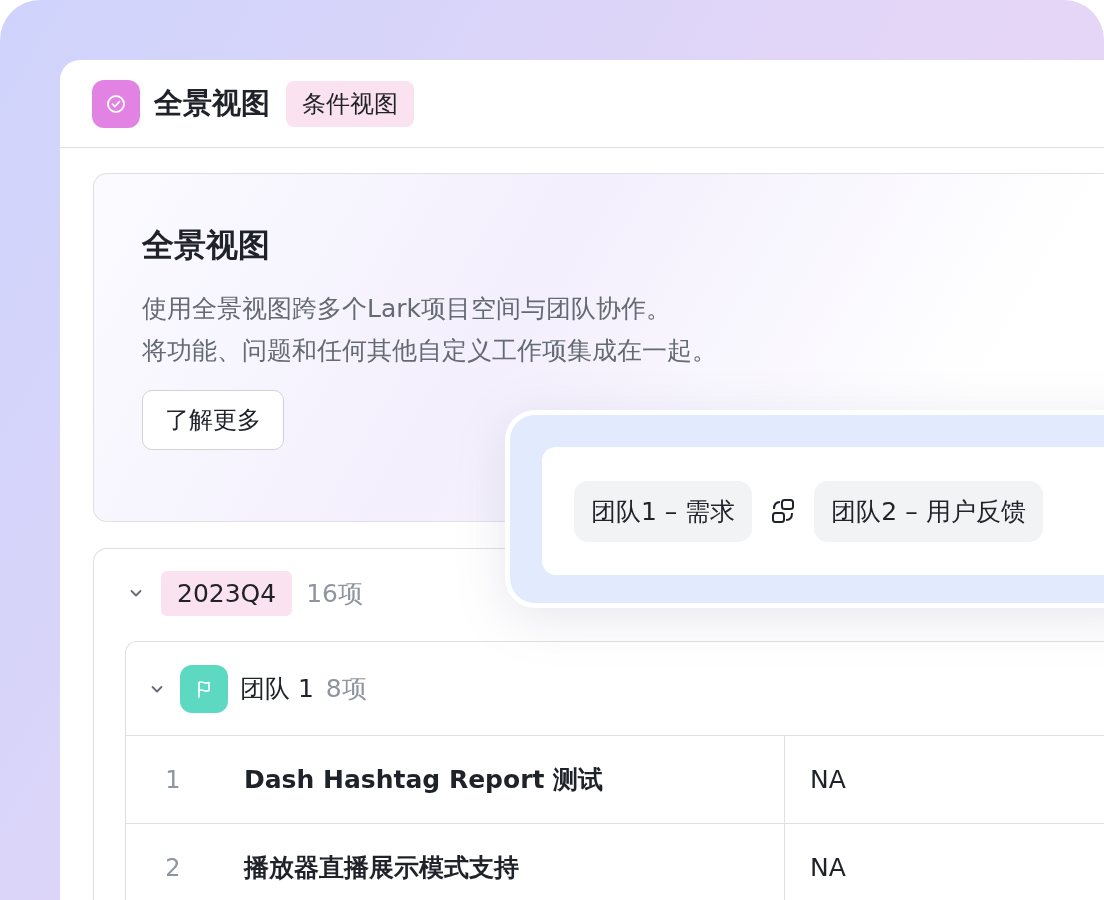 This screenshot has width=1104, height=900. I want to click on view-tag: 条件视图, so click(350, 103).